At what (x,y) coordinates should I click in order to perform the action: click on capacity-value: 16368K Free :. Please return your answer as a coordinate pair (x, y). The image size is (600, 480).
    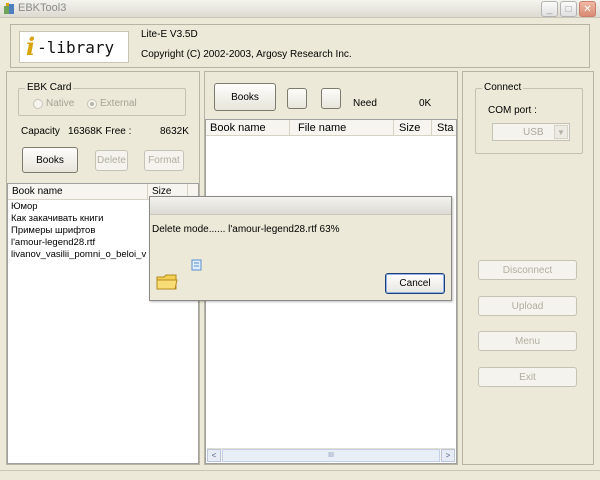
    Looking at the image, I should click on (100, 131).